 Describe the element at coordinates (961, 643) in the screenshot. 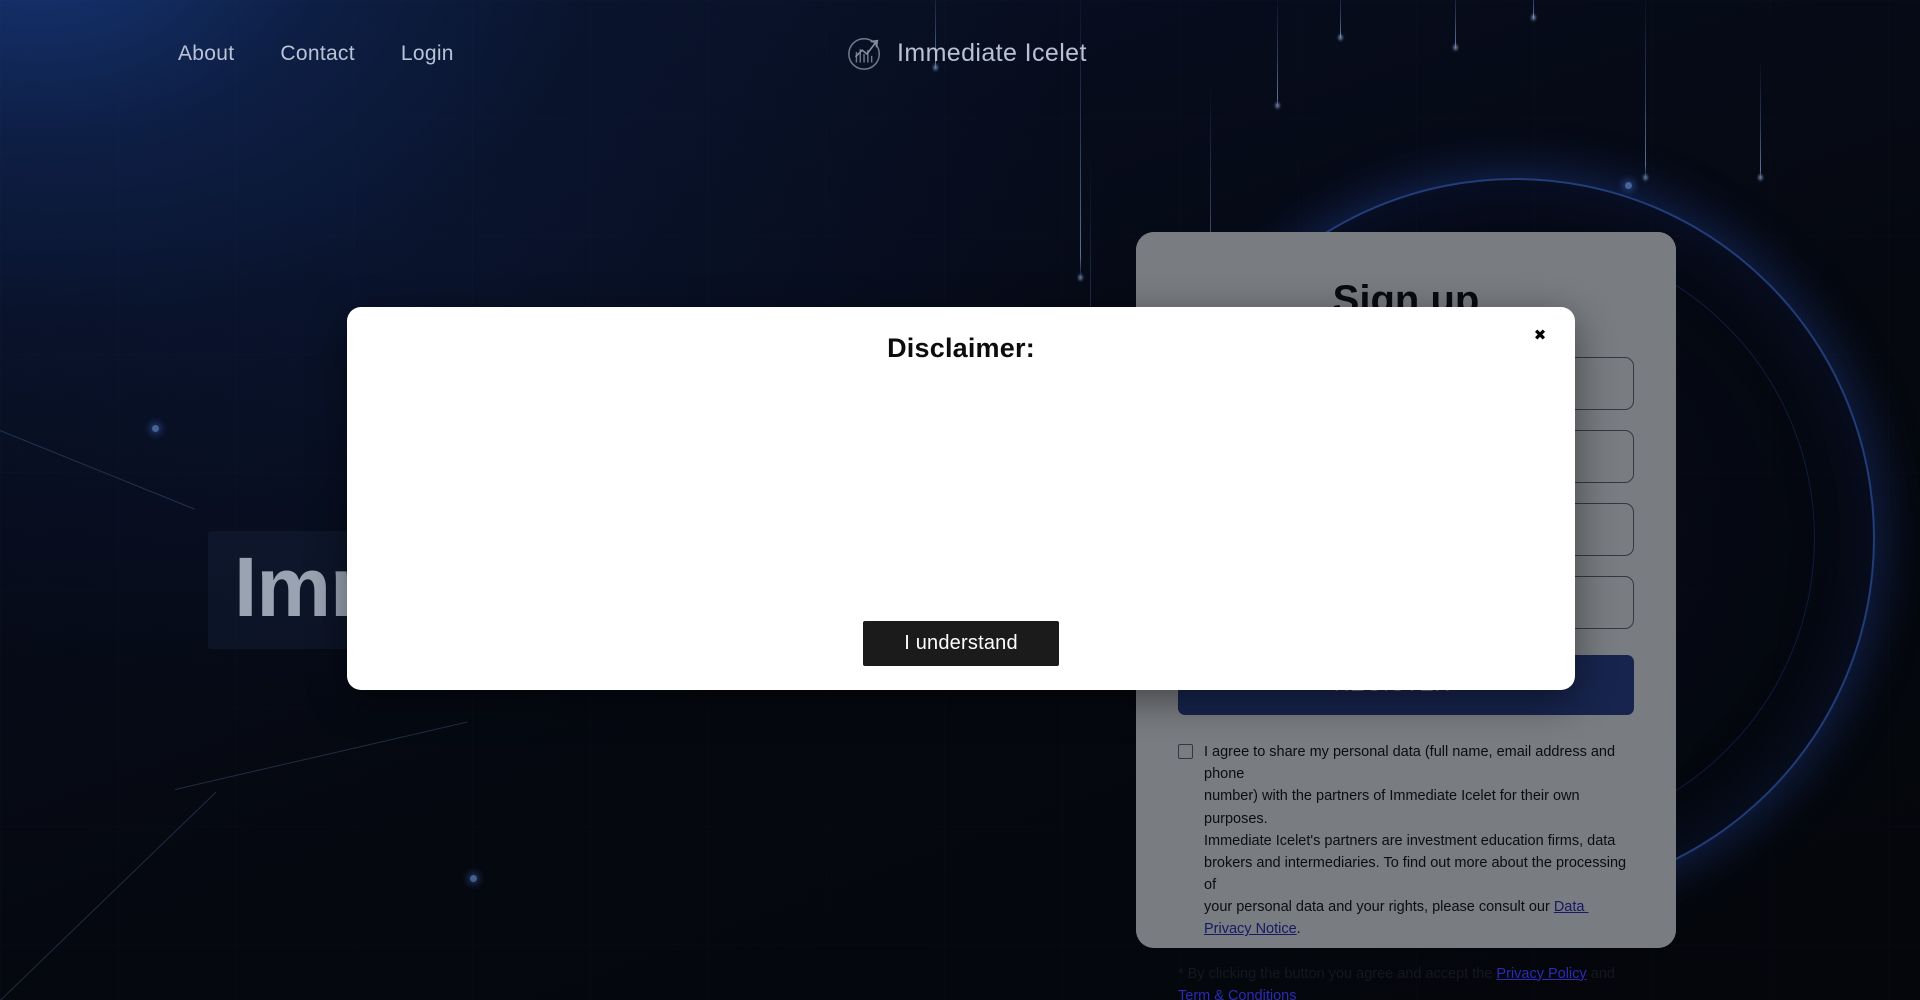

I see `i-understand-button: I understand` at that location.